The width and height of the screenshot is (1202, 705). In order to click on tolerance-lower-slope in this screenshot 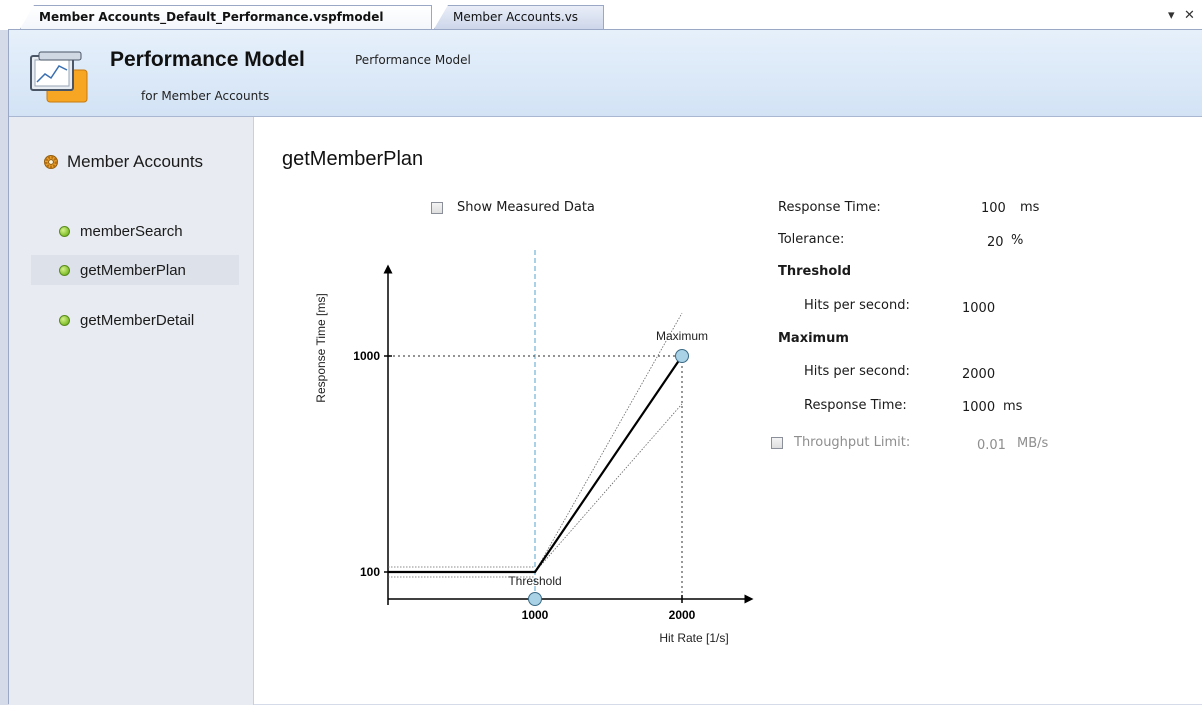, I will do `click(608, 488)`.